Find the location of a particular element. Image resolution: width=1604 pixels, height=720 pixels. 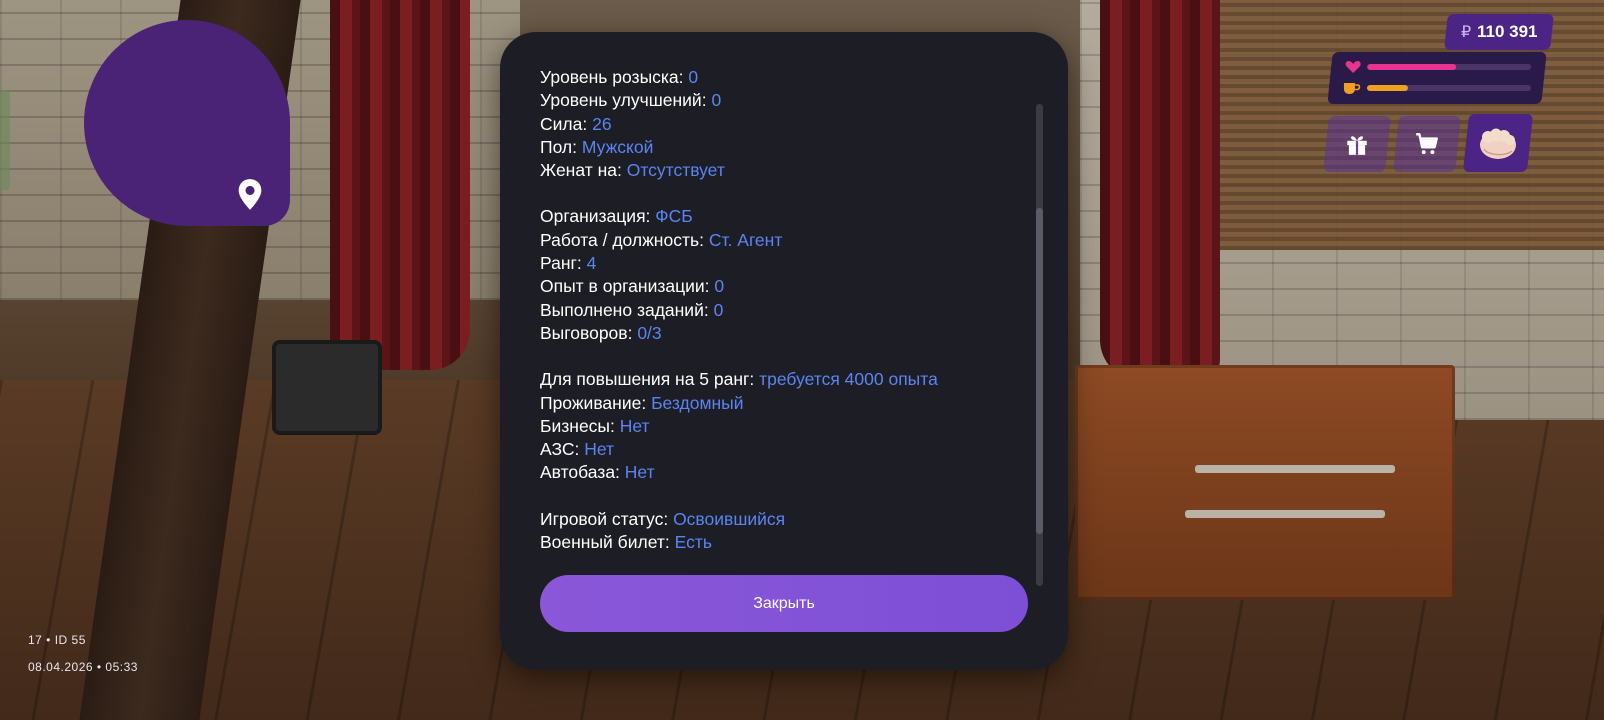

stat-line: Организация: ФСБ is located at coordinates (785, 216).